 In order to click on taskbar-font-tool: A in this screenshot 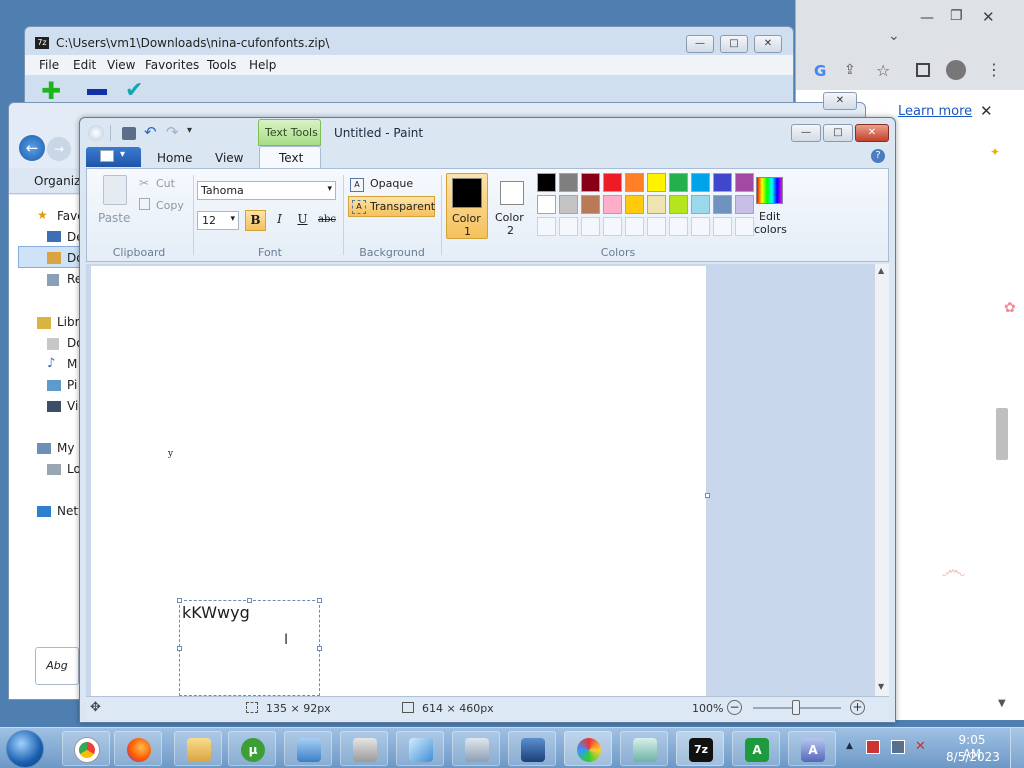, I will do `click(812, 748)`.